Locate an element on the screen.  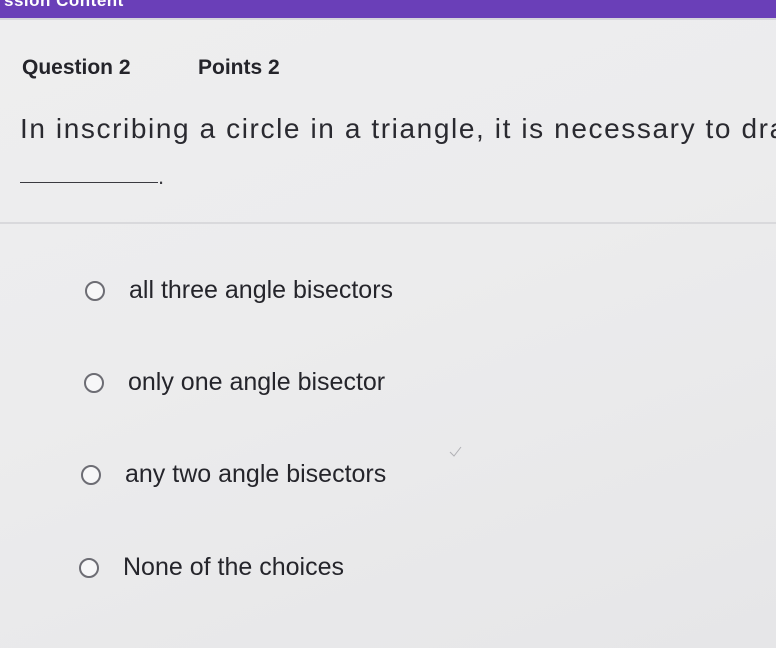
option-only-one-angle-bisector: only one angle bisector is located at coordinates (234, 382).